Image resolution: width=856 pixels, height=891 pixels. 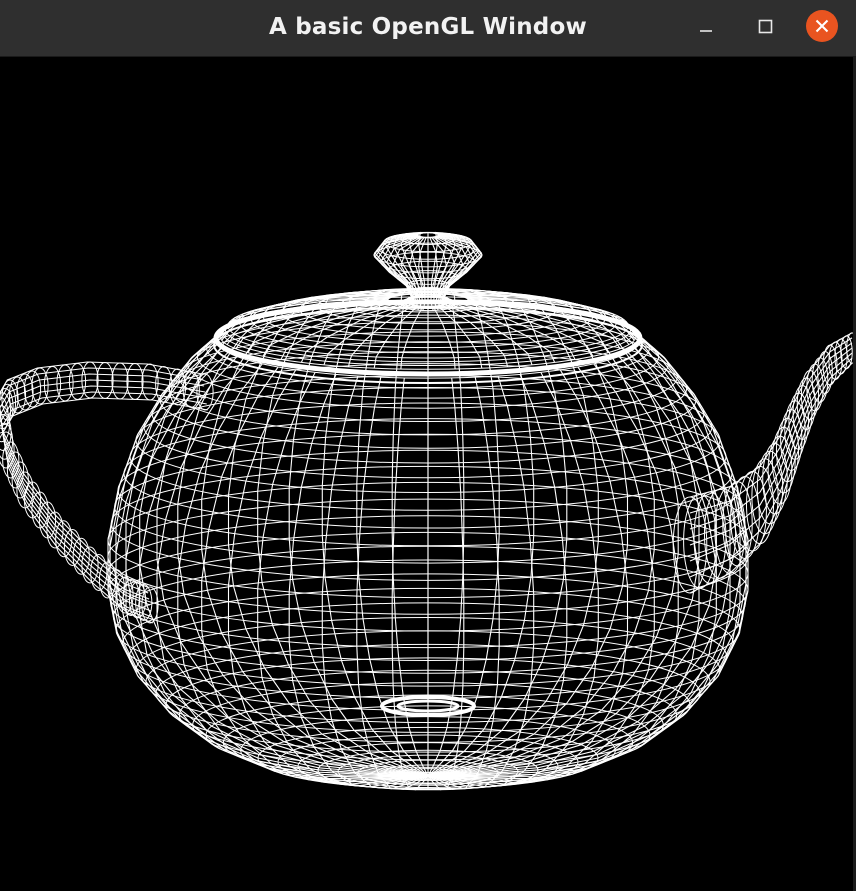 What do you see at coordinates (706, 27) in the screenshot?
I see `minimize-button` at bounding box center [706, 27].